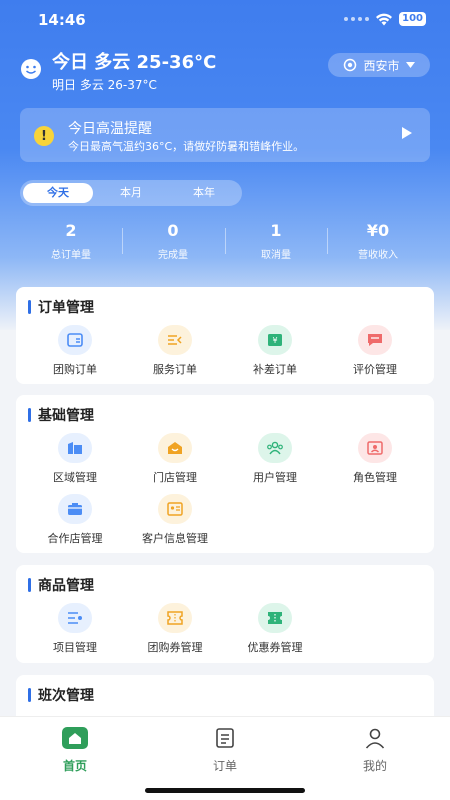  Describe the element at coordinates (378, 255) in the screenshot. I see `stat-label: 营收收入` at that location.